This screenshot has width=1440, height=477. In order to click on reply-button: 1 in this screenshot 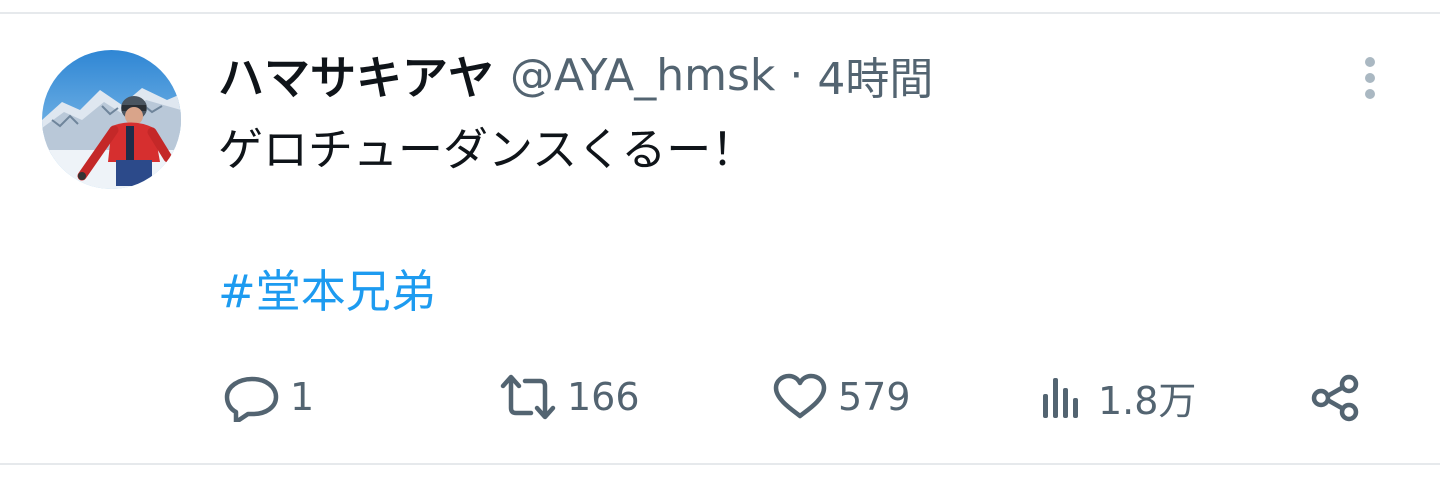, I will do `click(268, 397)`.